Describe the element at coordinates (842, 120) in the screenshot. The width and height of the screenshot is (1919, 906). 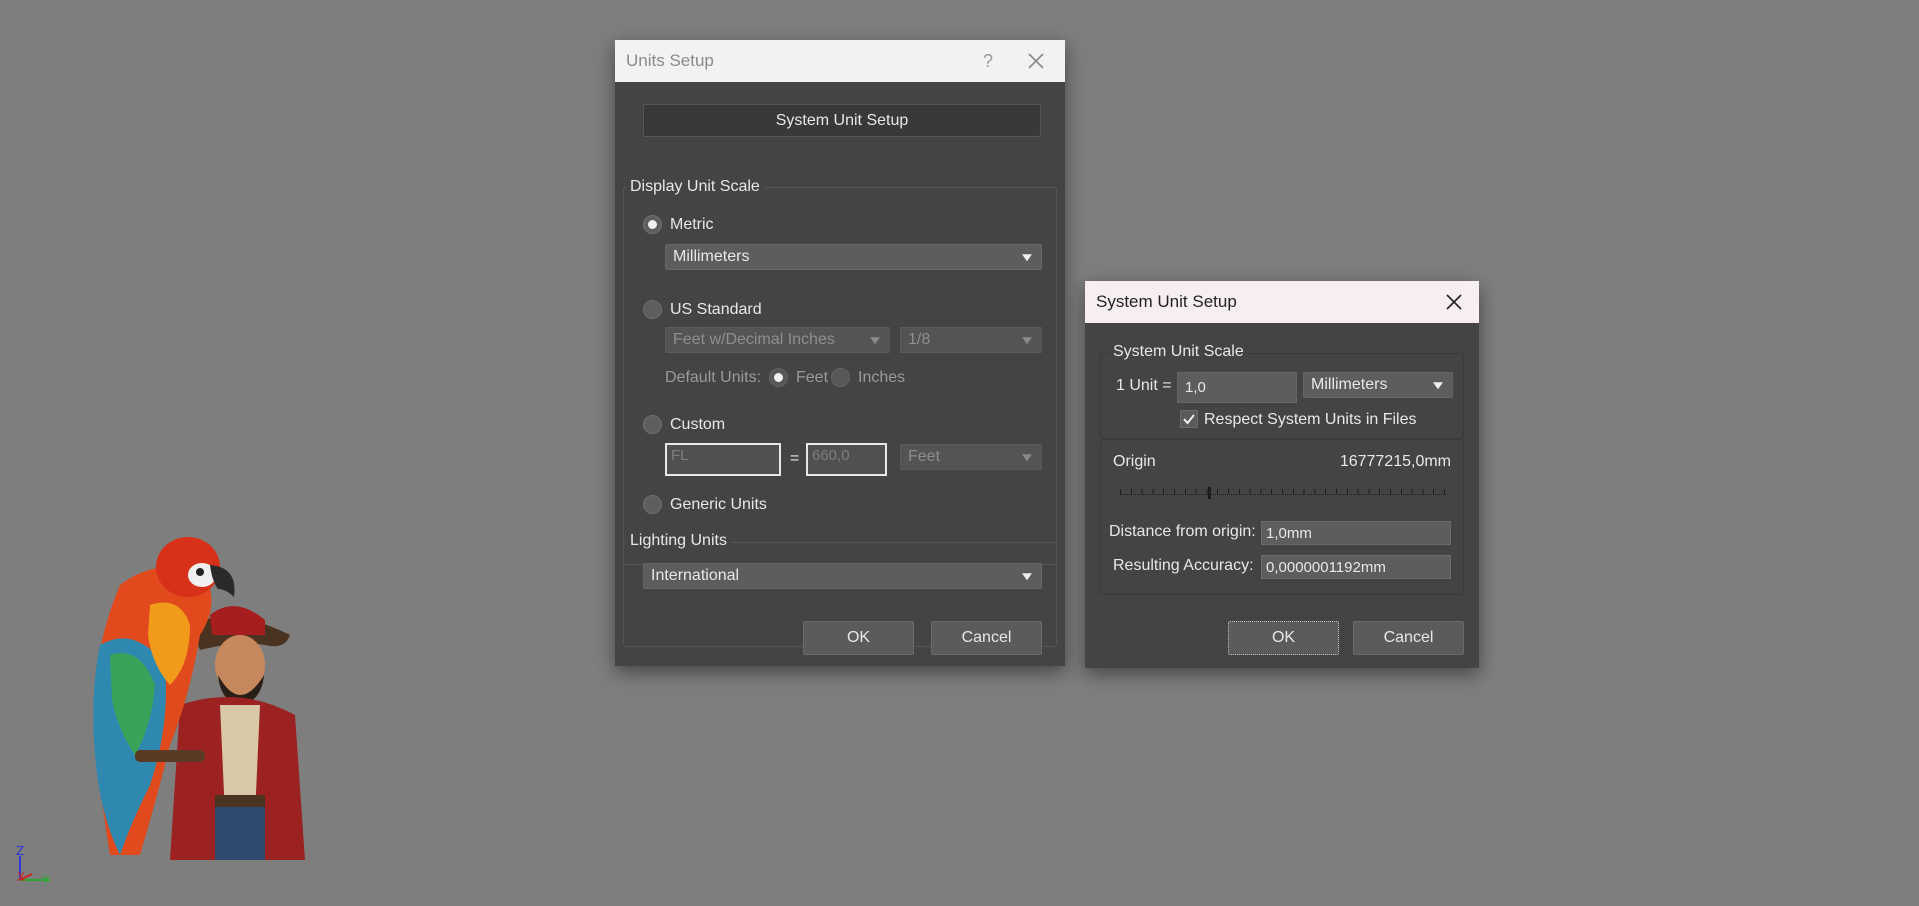
I see `system-unit-setup-button: System Unit Setup` at that location.